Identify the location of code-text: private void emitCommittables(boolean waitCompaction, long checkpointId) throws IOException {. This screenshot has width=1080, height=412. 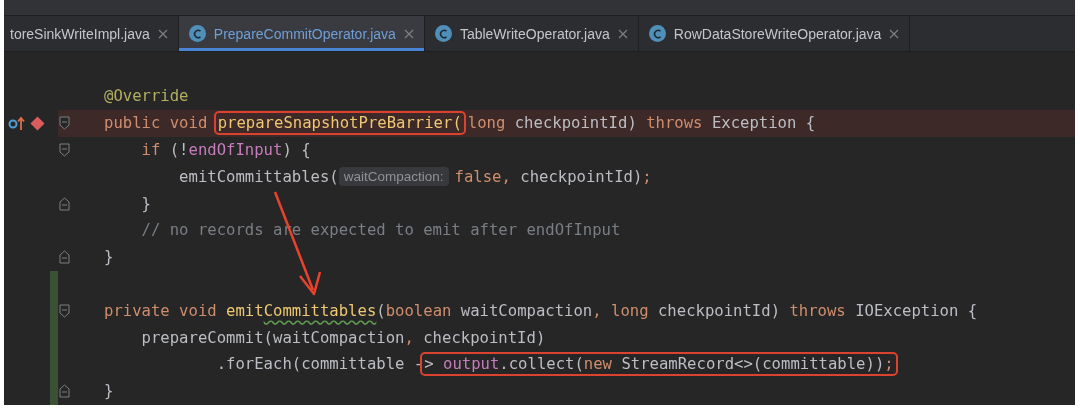
(541, 310).